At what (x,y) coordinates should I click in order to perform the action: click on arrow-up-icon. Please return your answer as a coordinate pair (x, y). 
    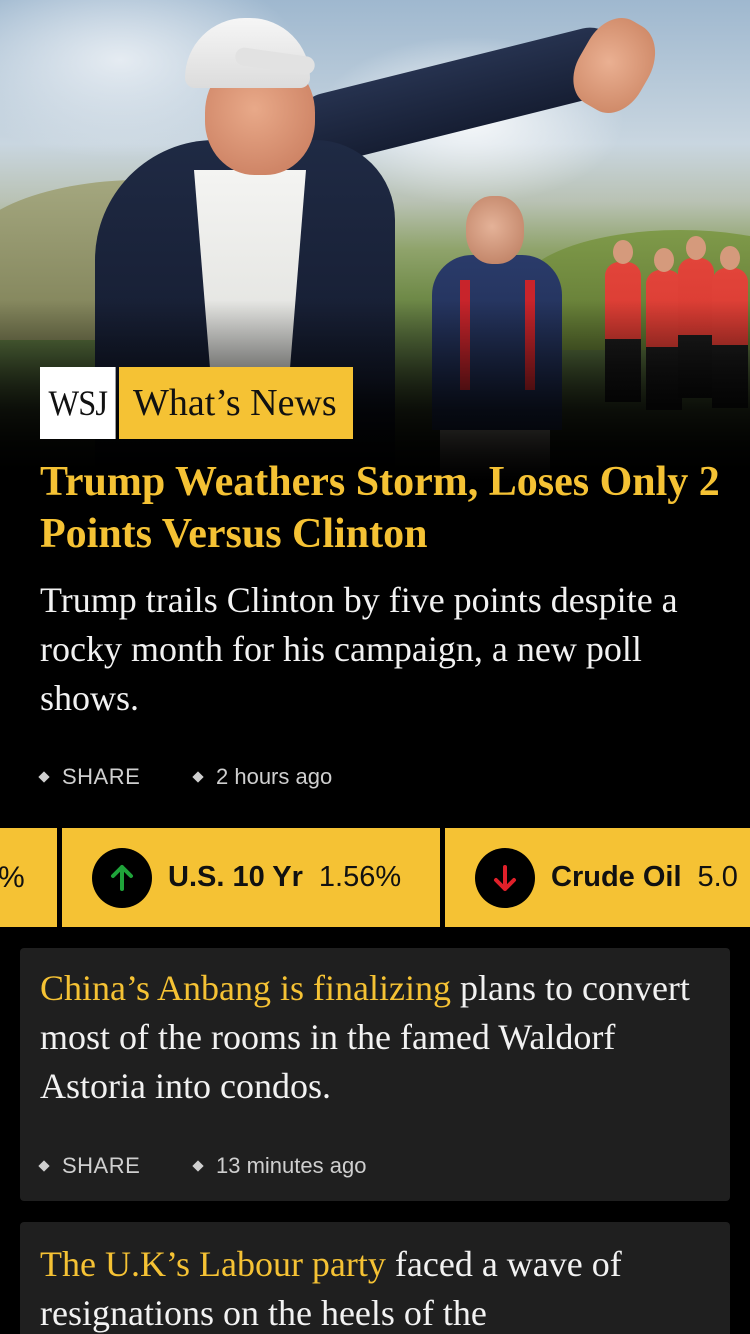
    Looking at the image, I should click on (122, 877).